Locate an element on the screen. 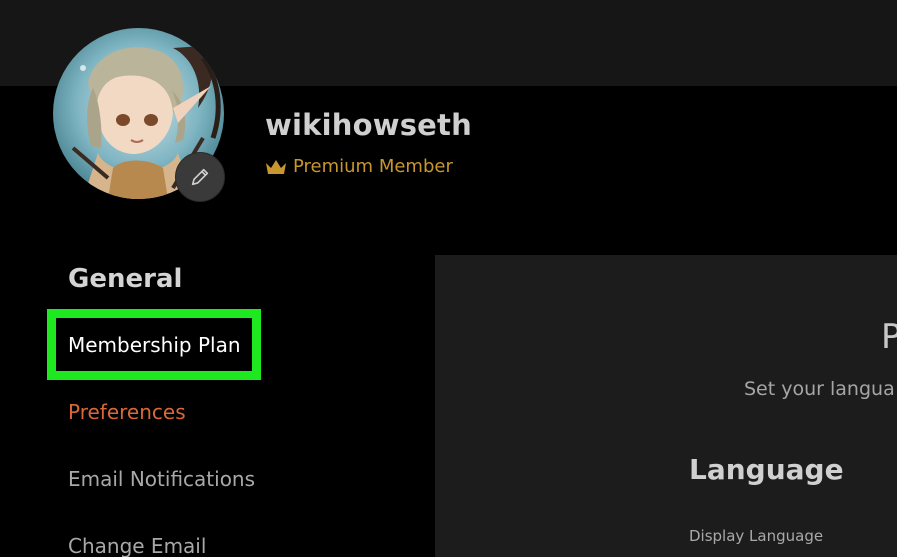 The image size is (897, 557). membership-badge-label: Premium Member is located at coordinates (373, 166).